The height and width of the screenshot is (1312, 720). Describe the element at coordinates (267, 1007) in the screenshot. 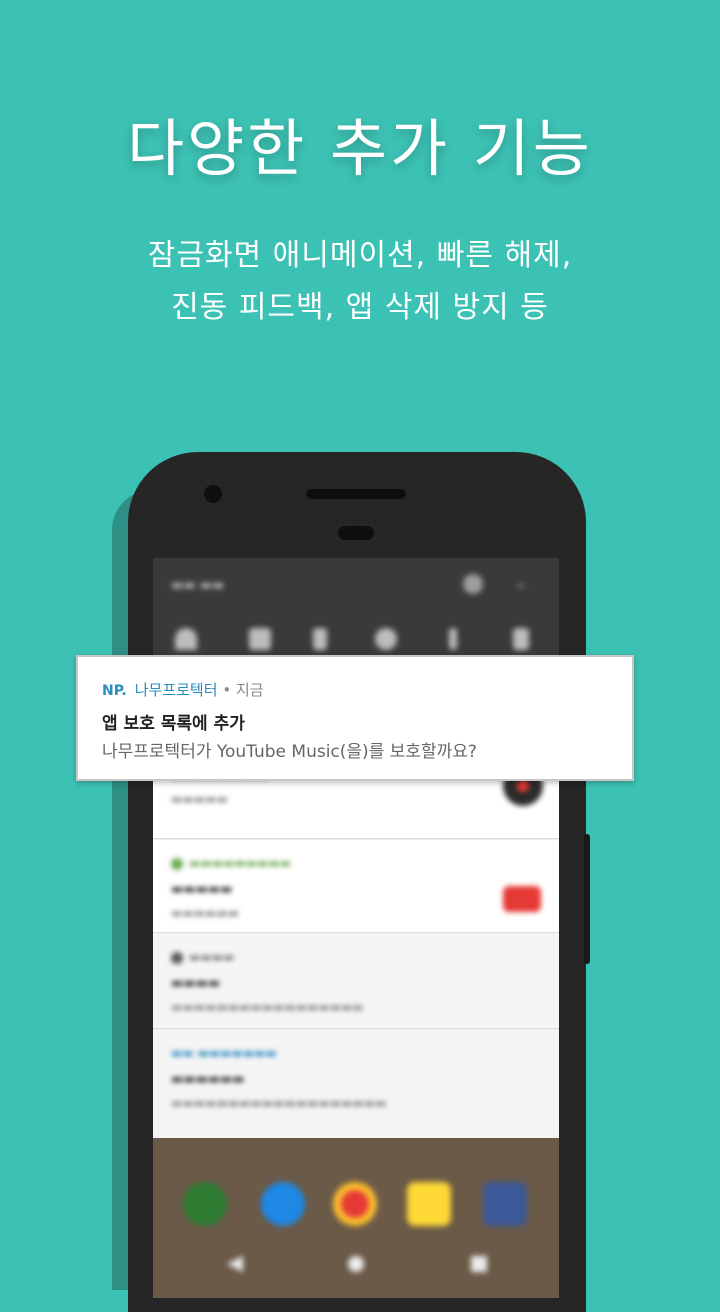

I see `notification-text-blurred: ▬▬▬▬▬▬▬▬▬▬▬▬▬▬▬▬▬` at that location.